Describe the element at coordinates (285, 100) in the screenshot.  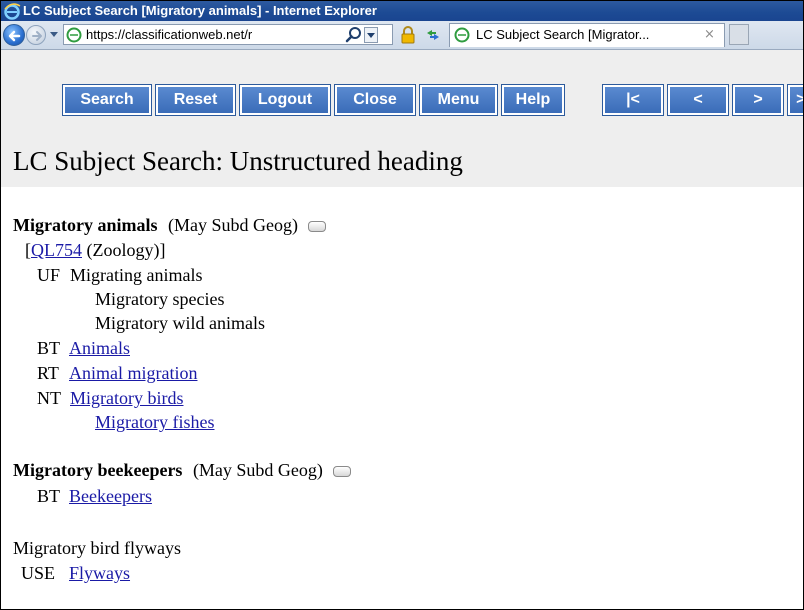
I see `logout-button: Logout` at that location.